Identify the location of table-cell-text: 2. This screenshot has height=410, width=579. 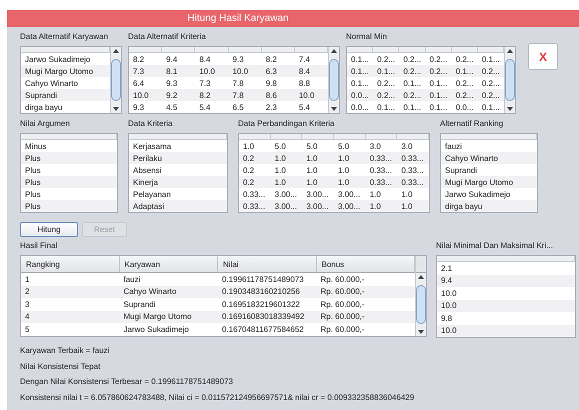
(27, 291).